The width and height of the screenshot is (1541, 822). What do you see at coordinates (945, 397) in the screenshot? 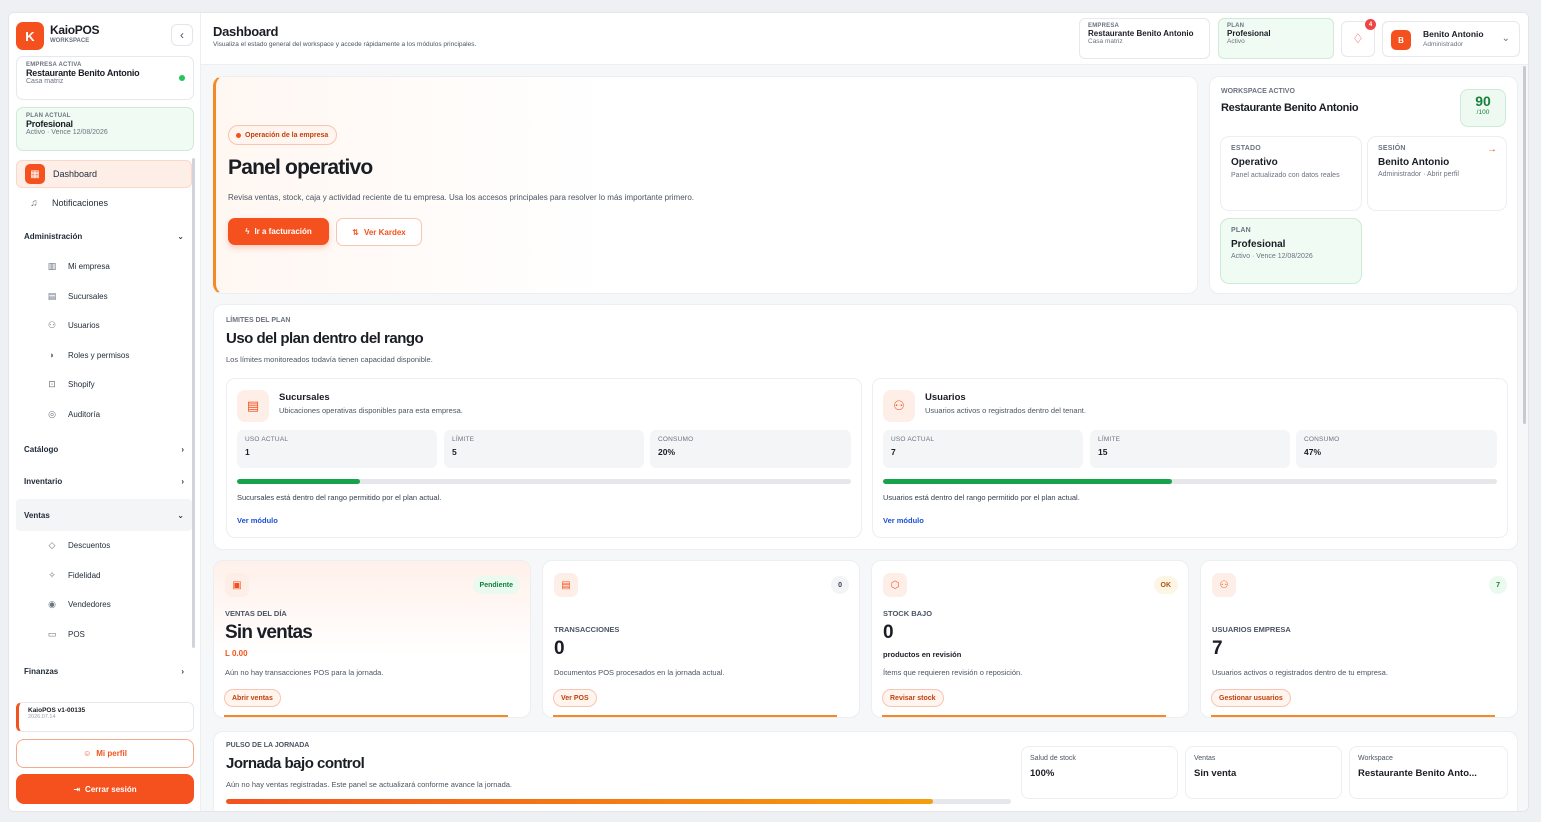
I see `limit-title: Usuarios` at bounding box center [945, 397].